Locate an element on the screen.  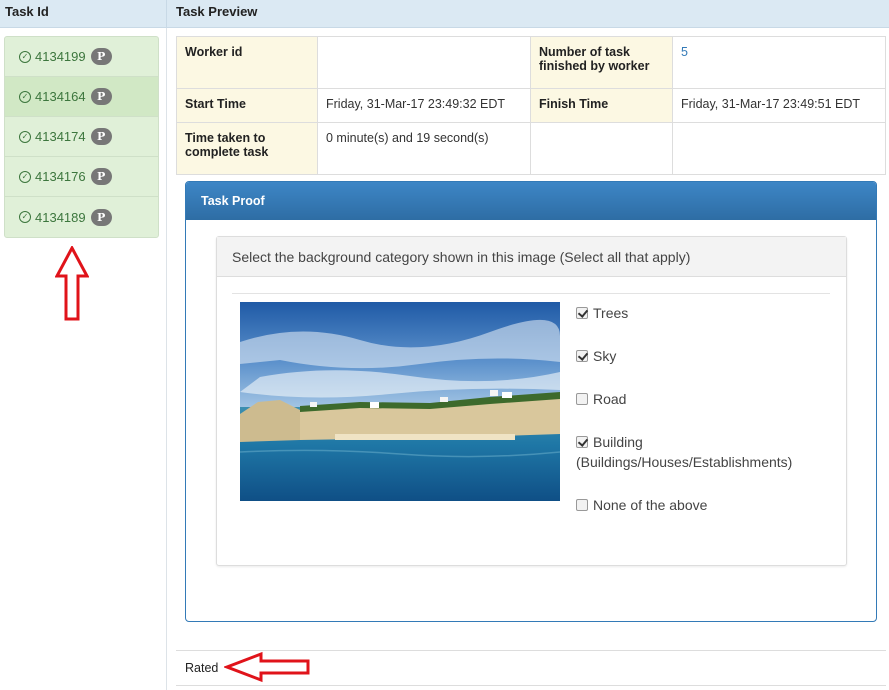
divider is located at coordinates (531, 293).